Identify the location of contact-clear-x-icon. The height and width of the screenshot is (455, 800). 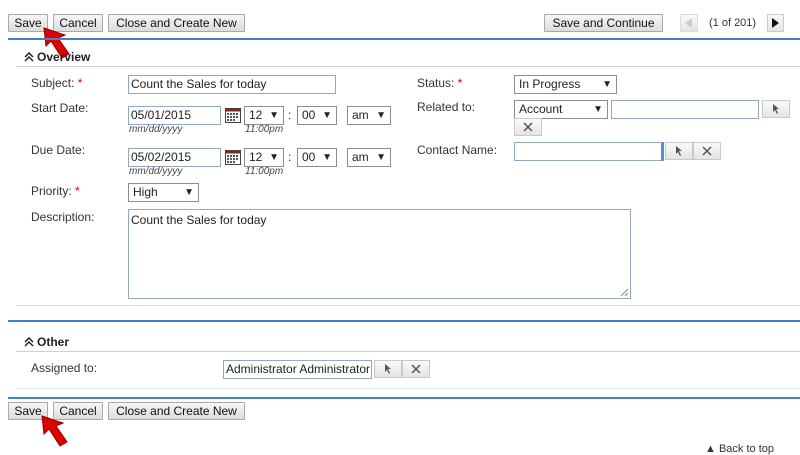
(707, 151).